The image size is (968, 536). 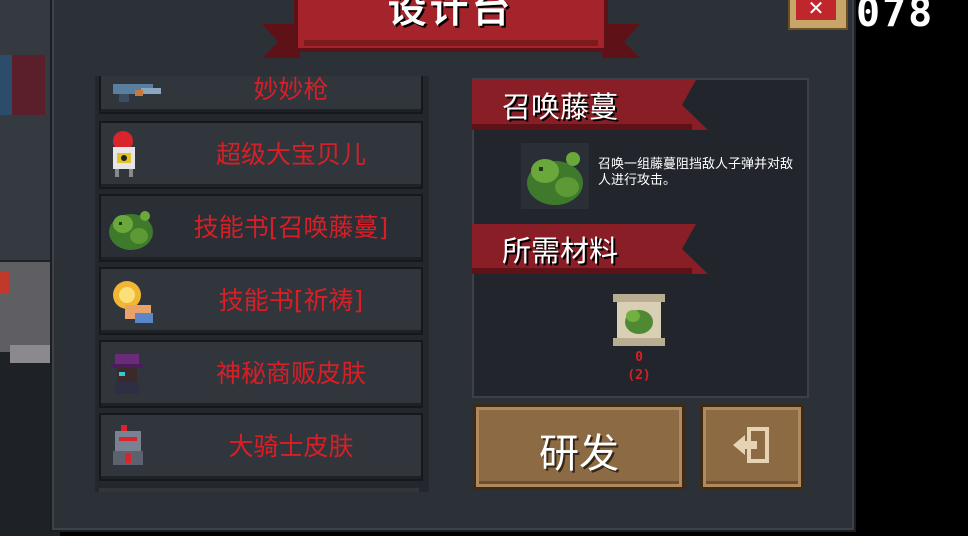 I want to click on exit-button, so click(x=752, y=447).